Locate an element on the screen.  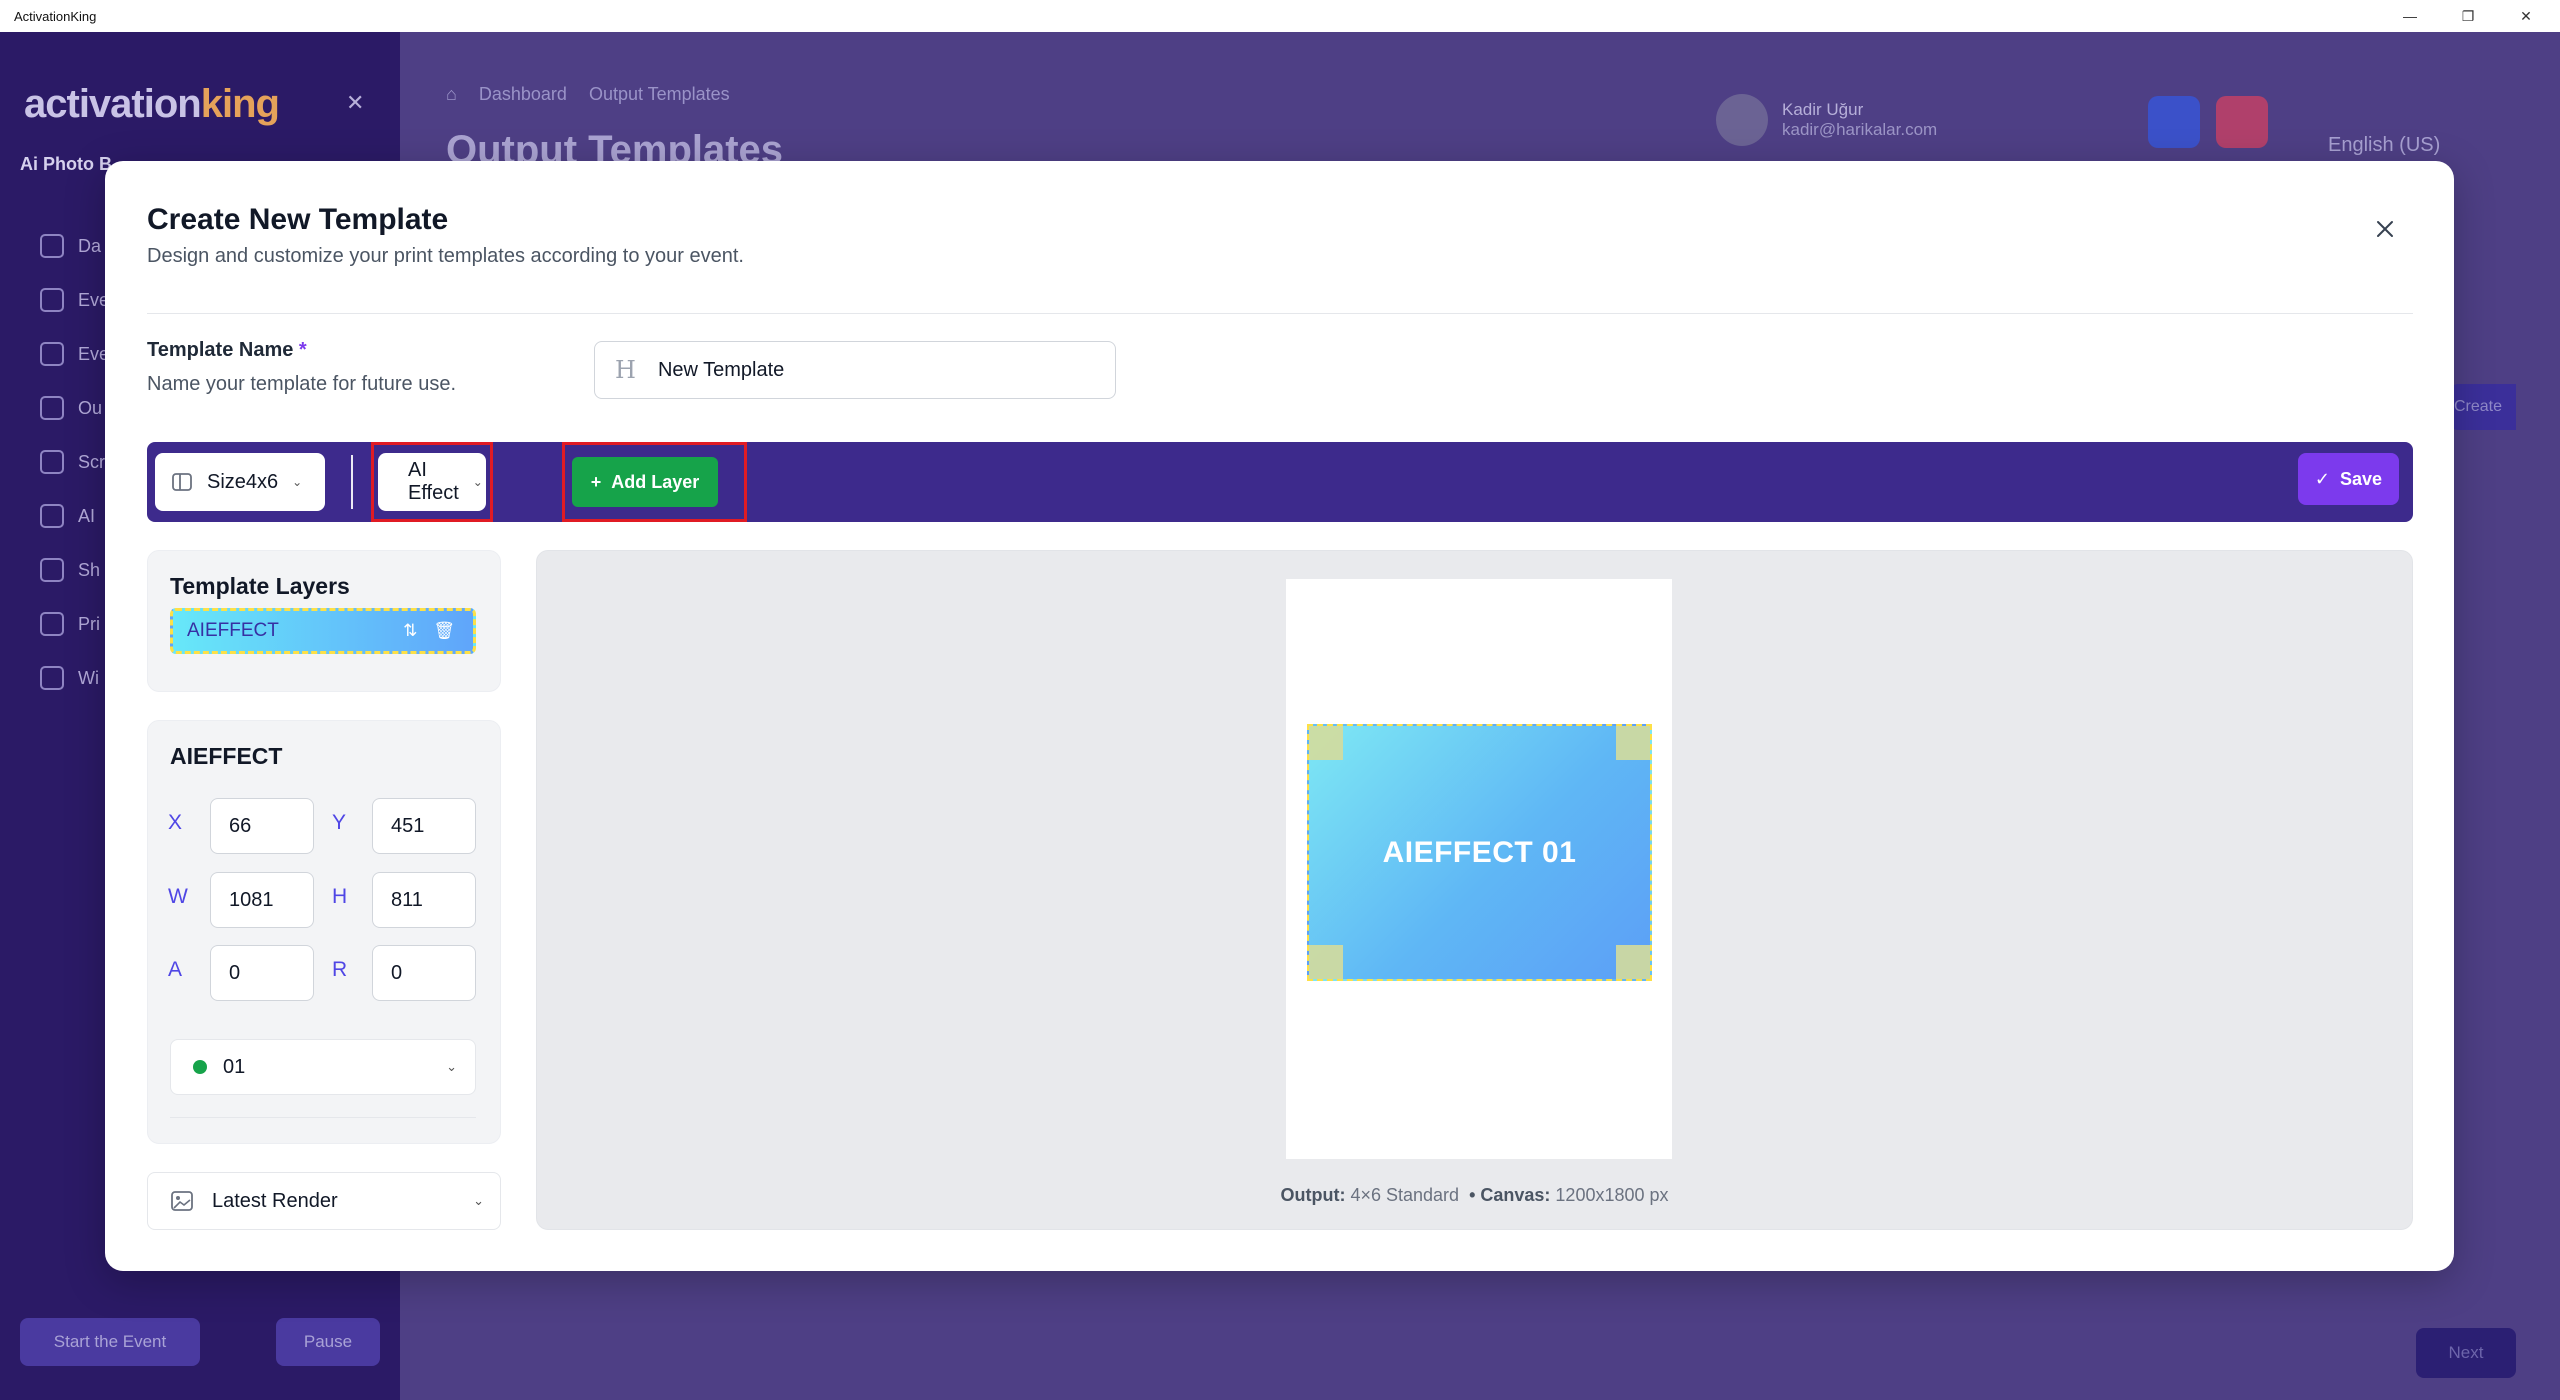
layer-type-dropdown: AI Effect ⌄ is located at coordinates (432, 482).